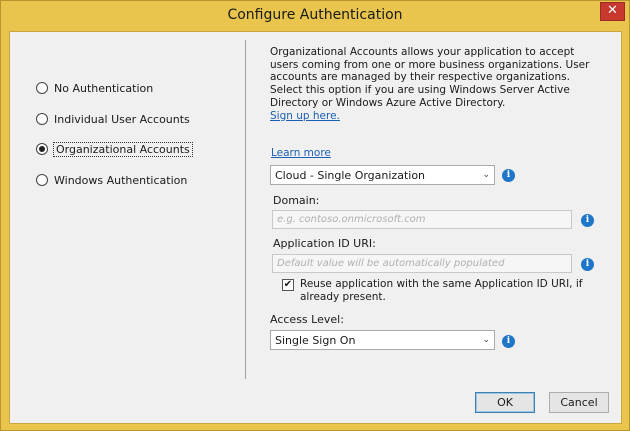 This screenshot has height=431, width=630. What do you see at coordinates (315, 340) in the screenshot?
I see `access-level-value: Single Sign On` at bounding box center [315, 340].